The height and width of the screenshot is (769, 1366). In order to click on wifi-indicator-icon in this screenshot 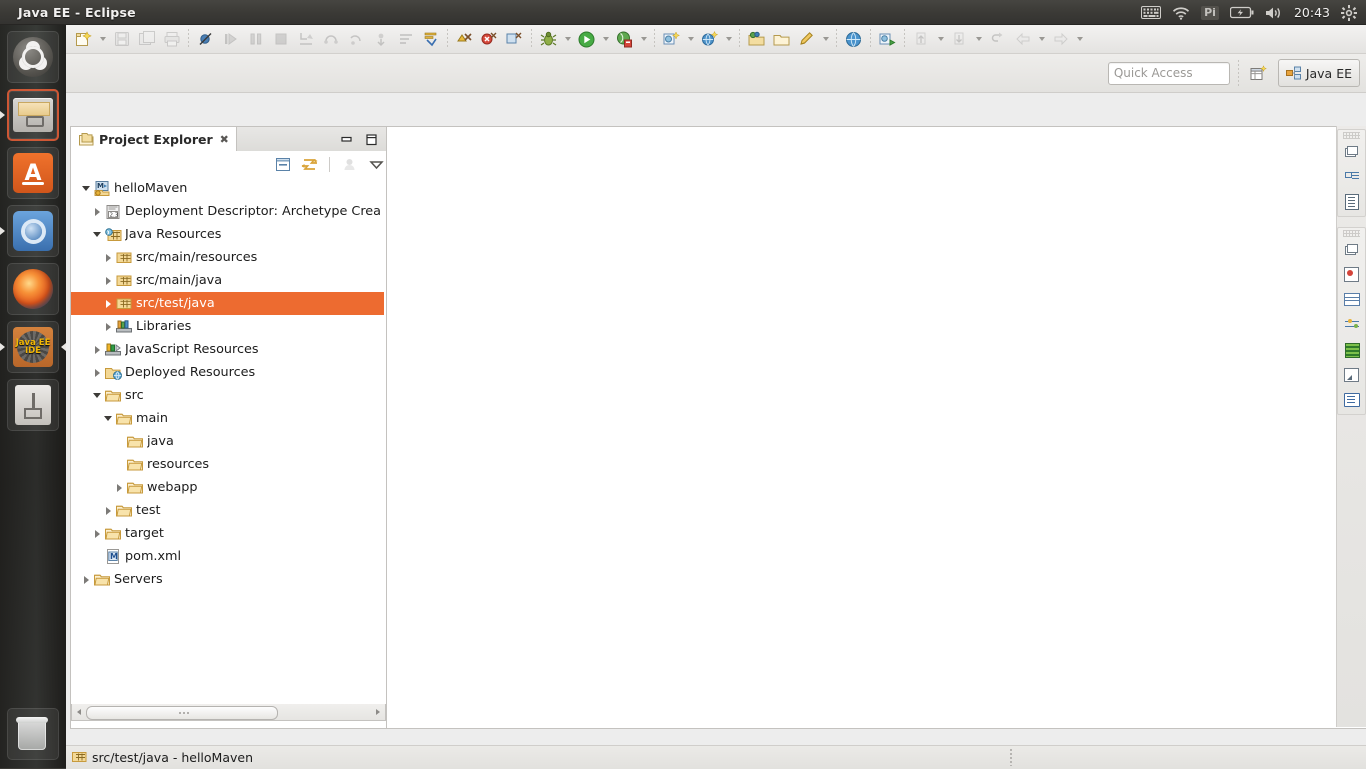, I will do `click(1181, 13)`.